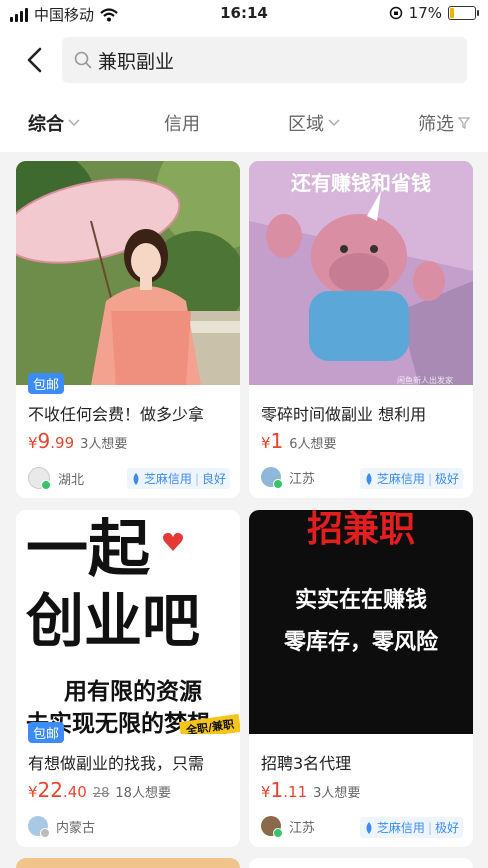 Image resolution: width=488 pixels, height=868 pixels. Describe the element at coordinates (36, 60) in the screenshot. I see `back-arrow-icon` at that location.